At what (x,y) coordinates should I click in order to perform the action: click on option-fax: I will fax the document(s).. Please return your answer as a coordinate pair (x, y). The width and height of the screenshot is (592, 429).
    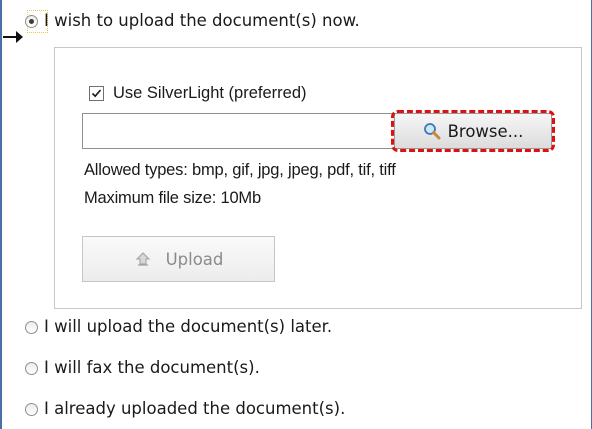
    Looking at the image, I should click on (142, 368).